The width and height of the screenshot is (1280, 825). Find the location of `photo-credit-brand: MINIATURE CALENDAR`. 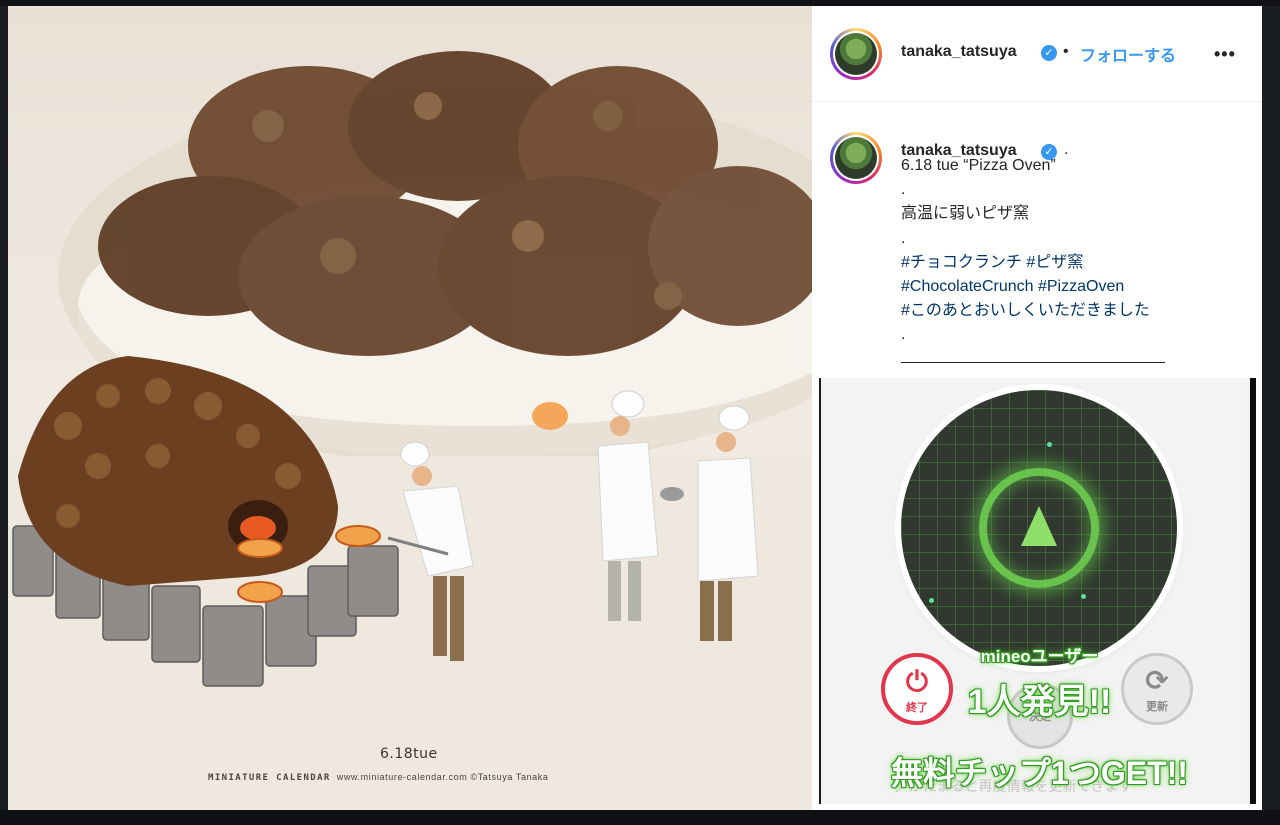

photo-credit-brand: MINIATURE CALENDAR is located at coordinates (269, 778).